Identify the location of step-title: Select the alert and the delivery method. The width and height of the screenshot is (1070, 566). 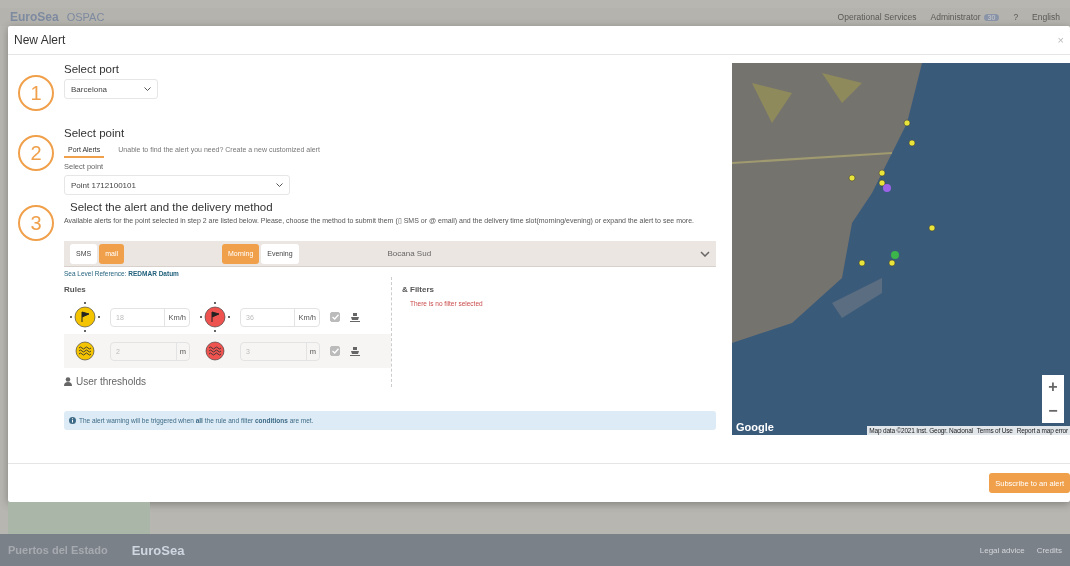
(172, 207).